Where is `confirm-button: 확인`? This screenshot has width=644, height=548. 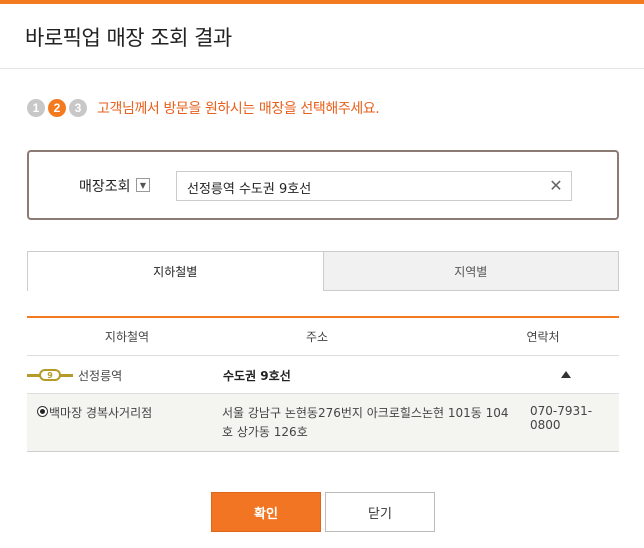 confirm-button: 확인 is located at coordinates (266, 512).